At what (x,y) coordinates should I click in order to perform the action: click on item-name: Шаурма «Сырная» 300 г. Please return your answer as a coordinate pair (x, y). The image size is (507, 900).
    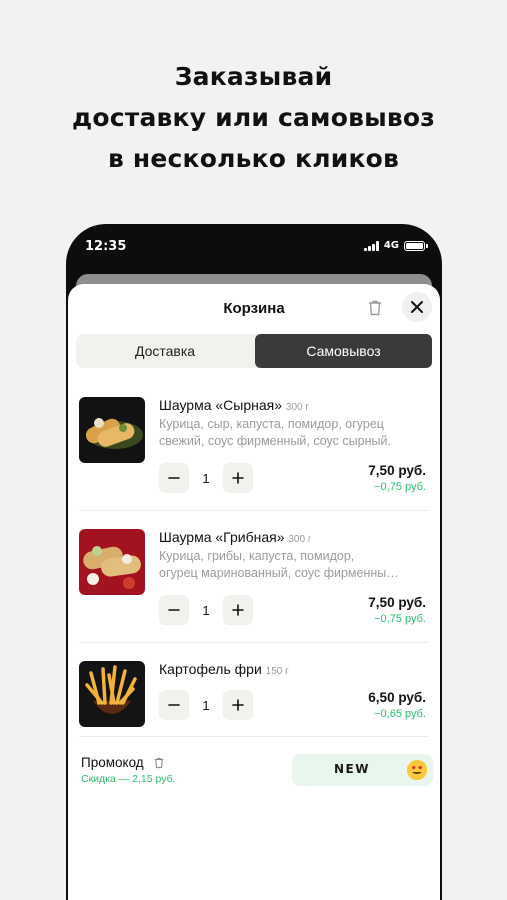
    Looking at the image, I should click on (234, 405).